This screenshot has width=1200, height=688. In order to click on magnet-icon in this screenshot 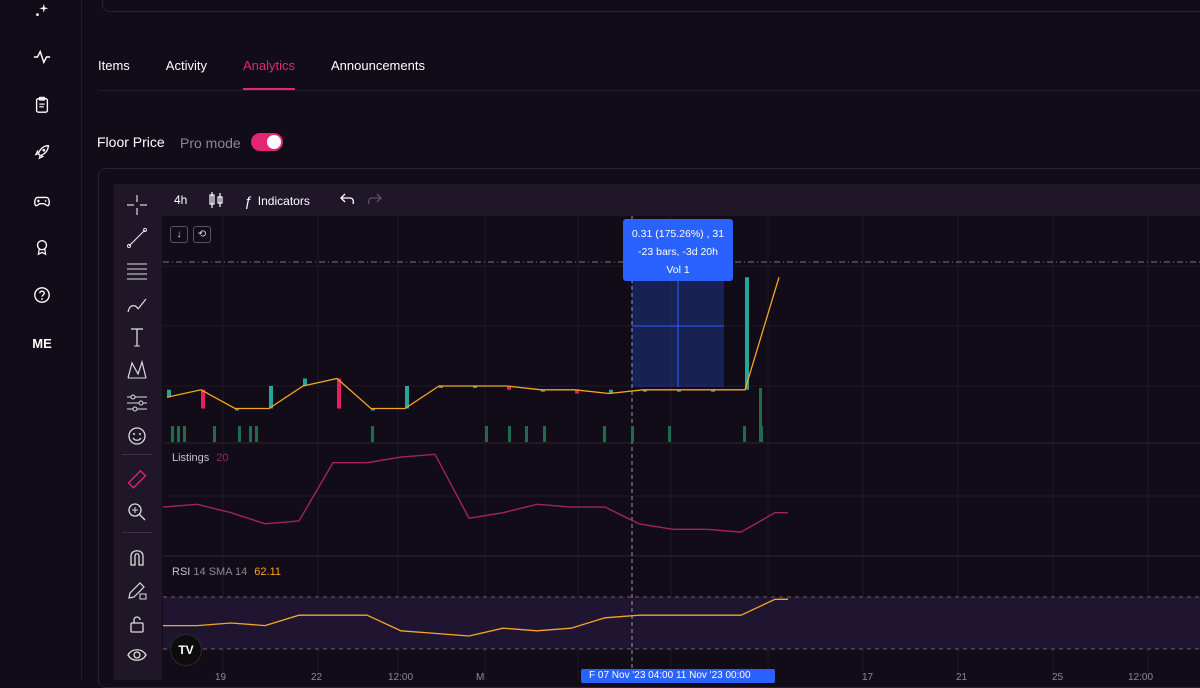, I will do `click(137, 557)`.